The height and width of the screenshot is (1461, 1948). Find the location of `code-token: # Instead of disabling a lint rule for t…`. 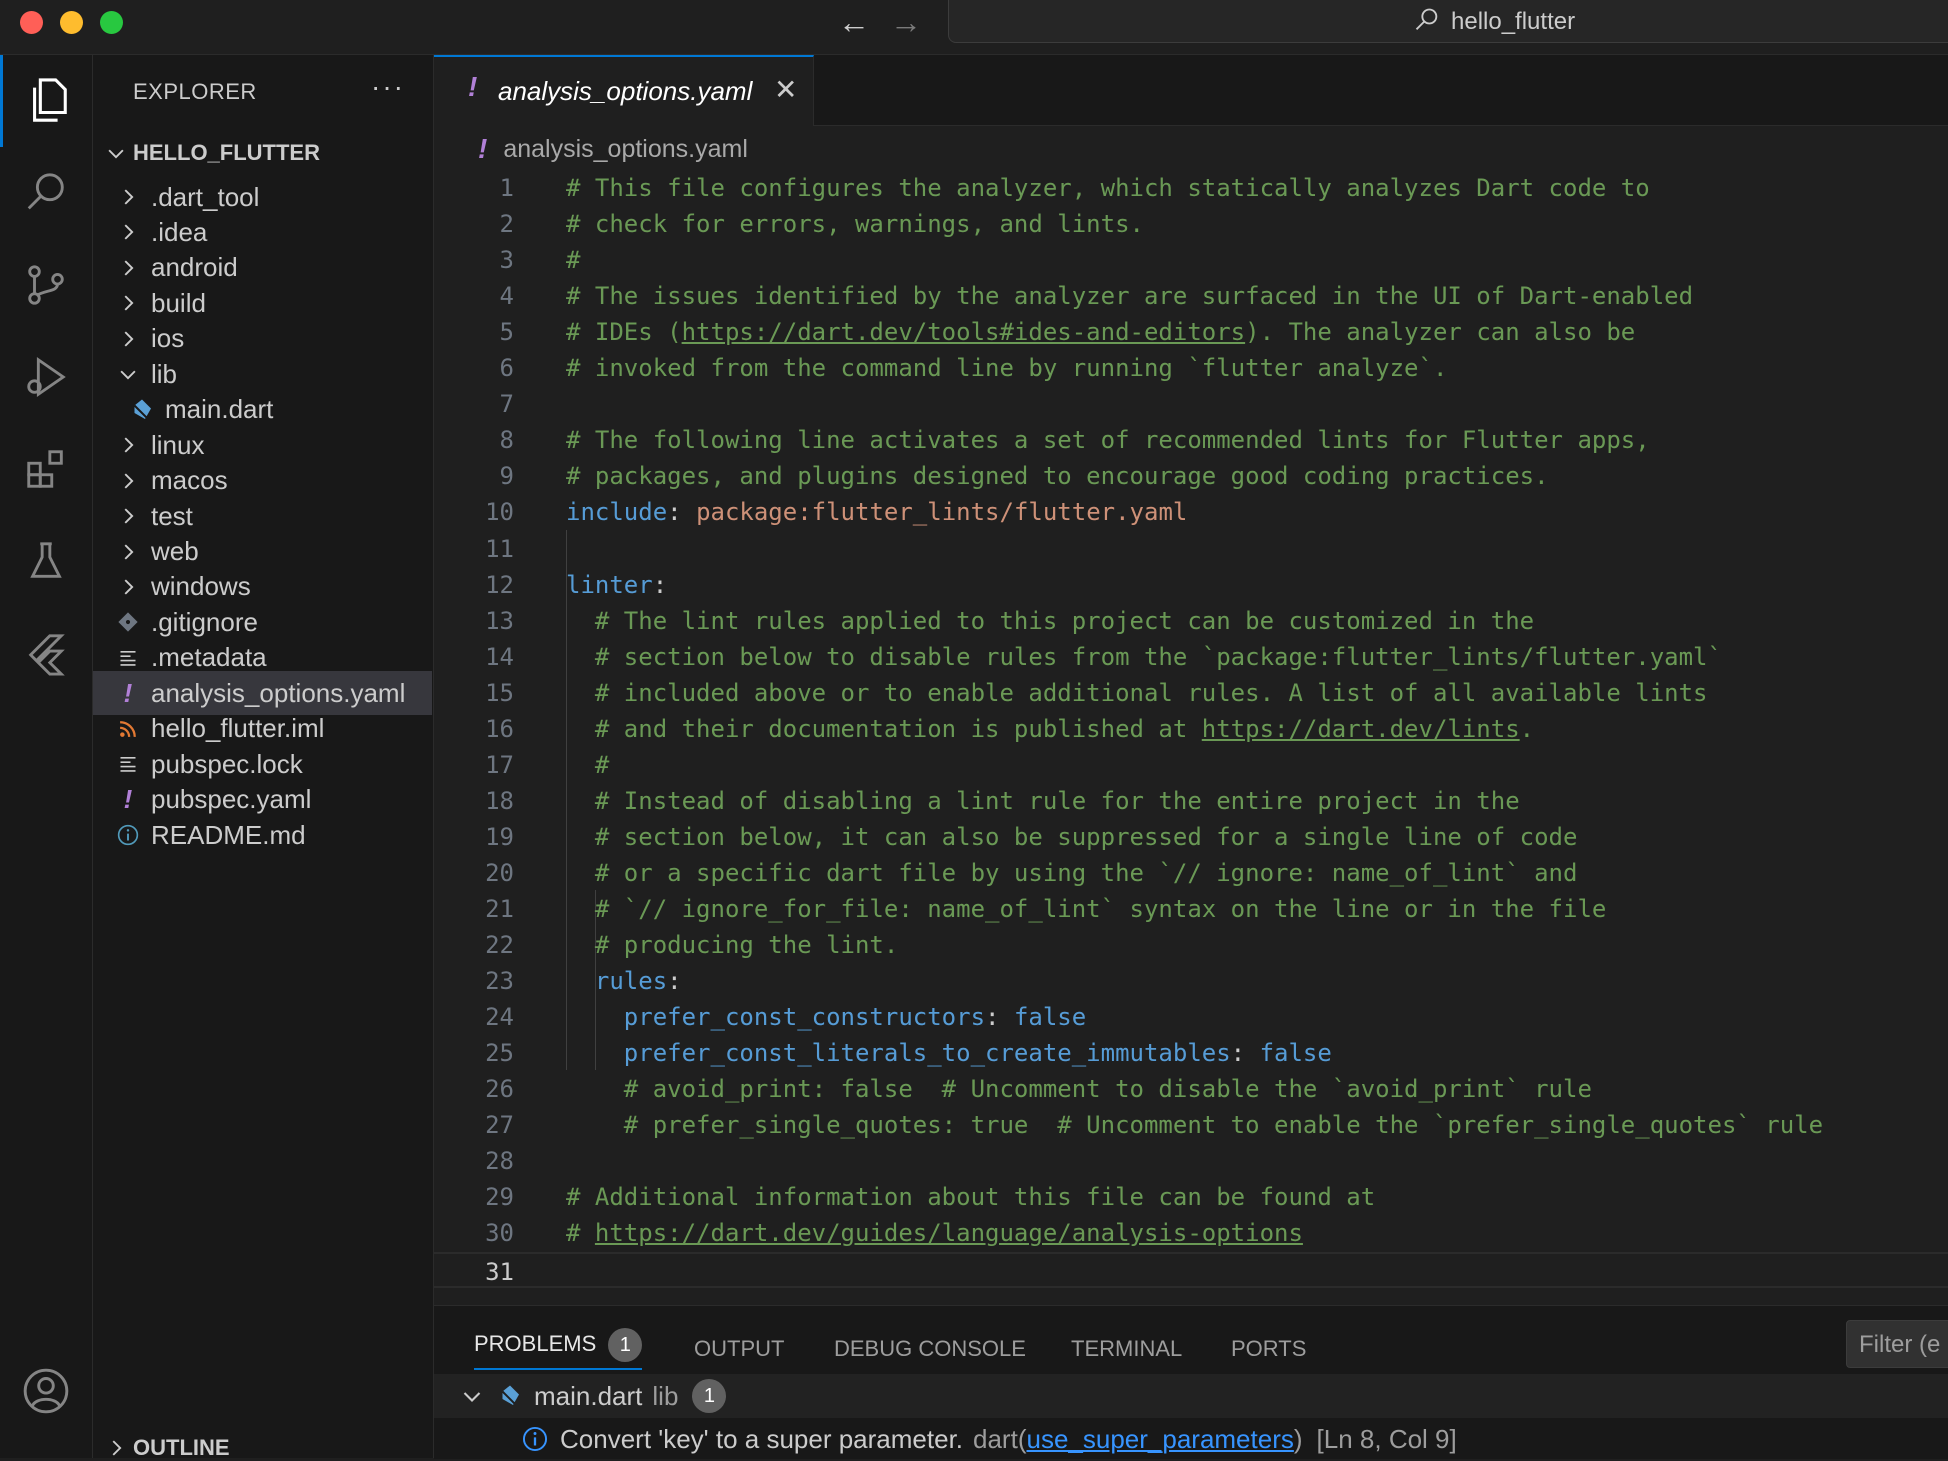

code-token: # Instead of disabling a lint rule for t… is located at coordinates (1043, 800).